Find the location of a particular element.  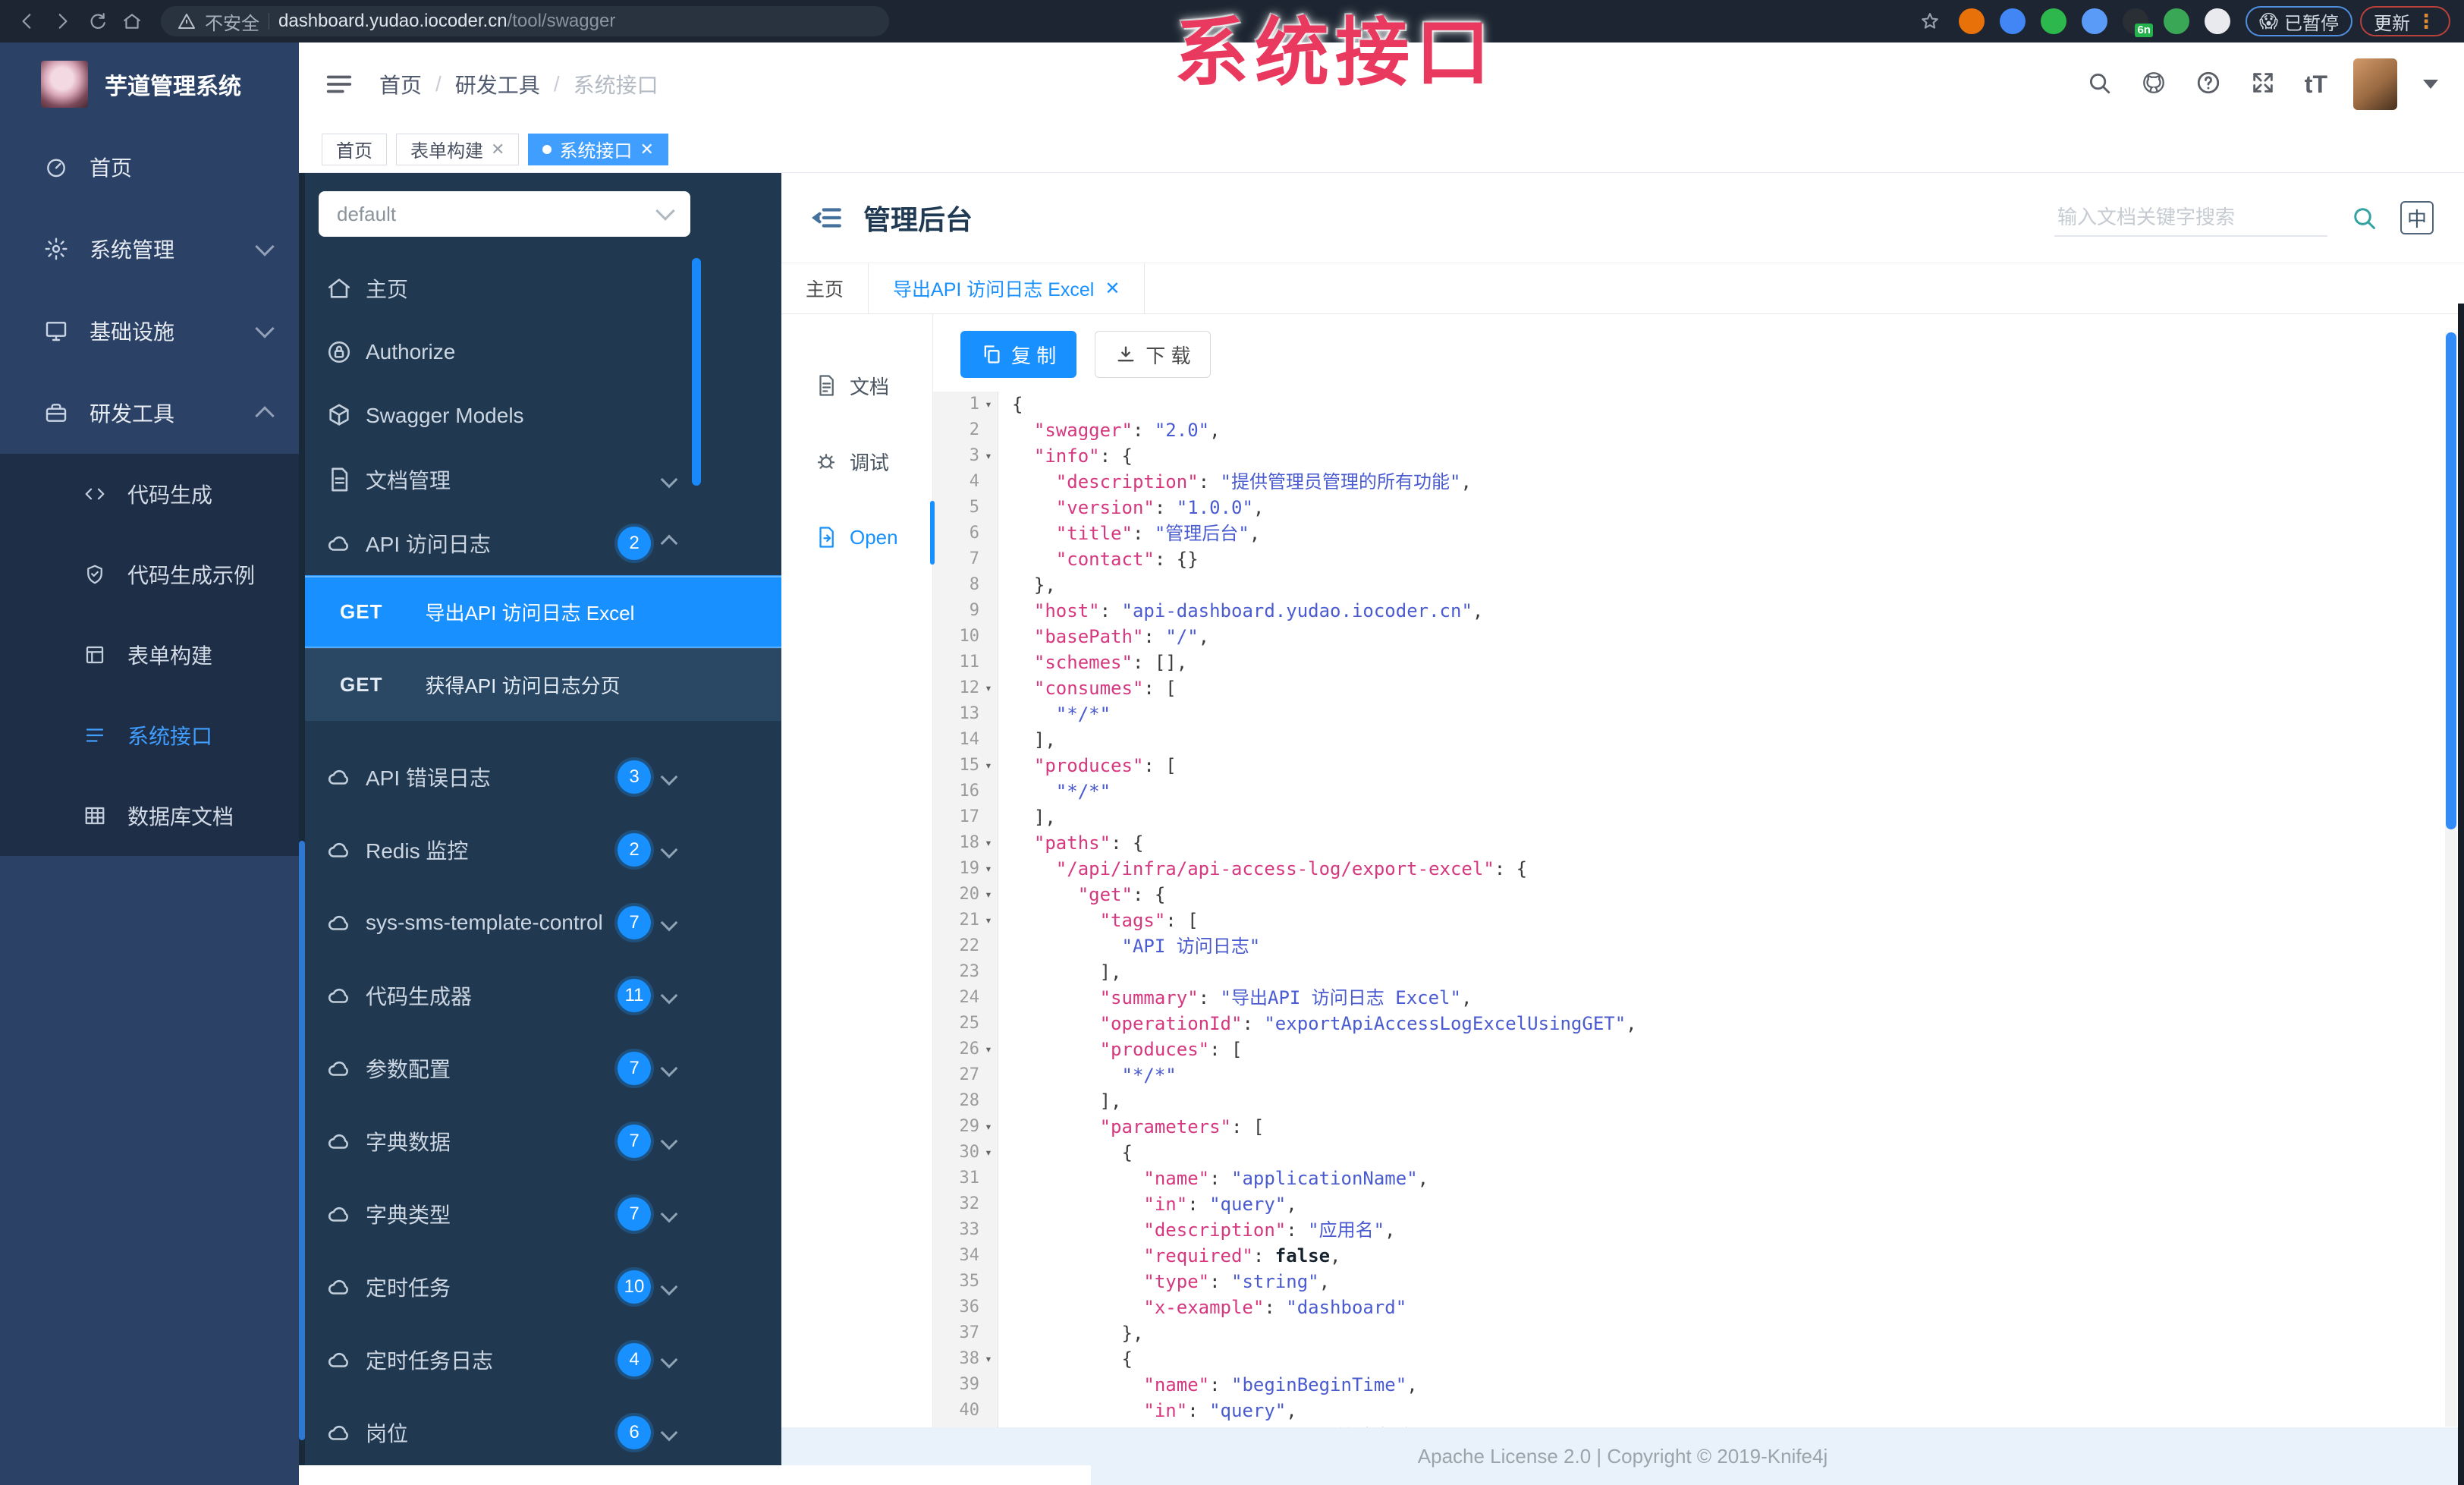

doc-scrollbar is located at coordinates (2451, 879).